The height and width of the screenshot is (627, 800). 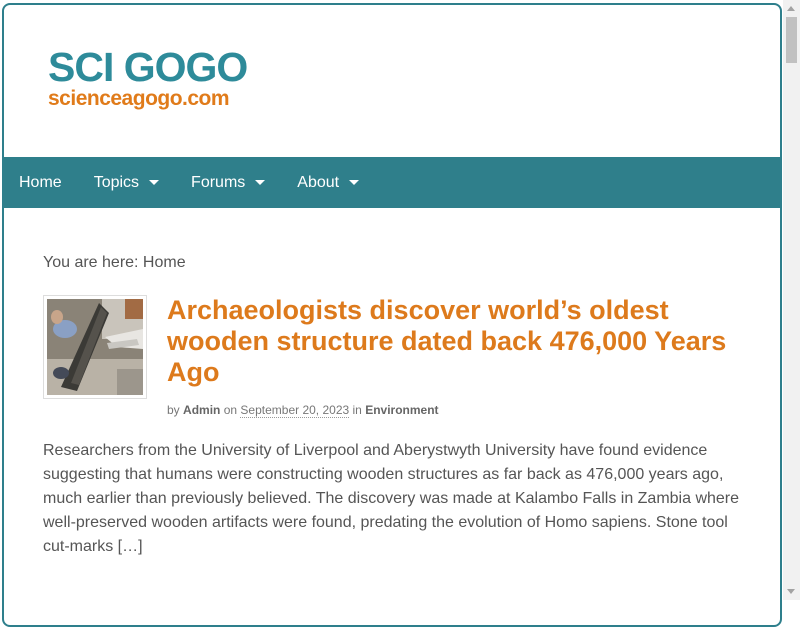 I want to click on meta-in-label: in, so click(x=357, y=410).